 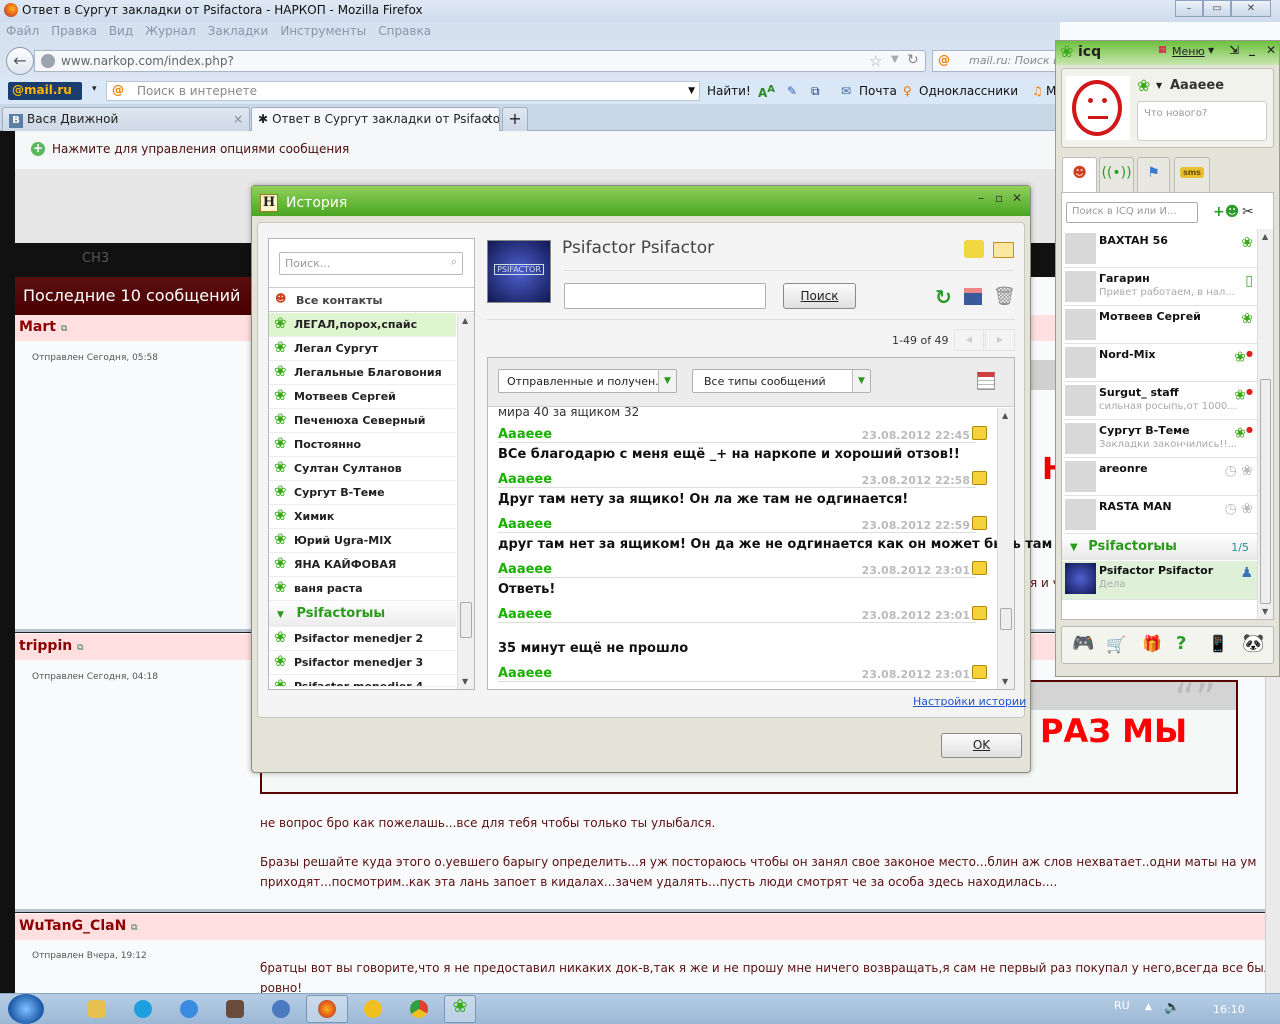 I want to click on all-contacts-item: ☻ Все контакты, so click(x=371, y=299).